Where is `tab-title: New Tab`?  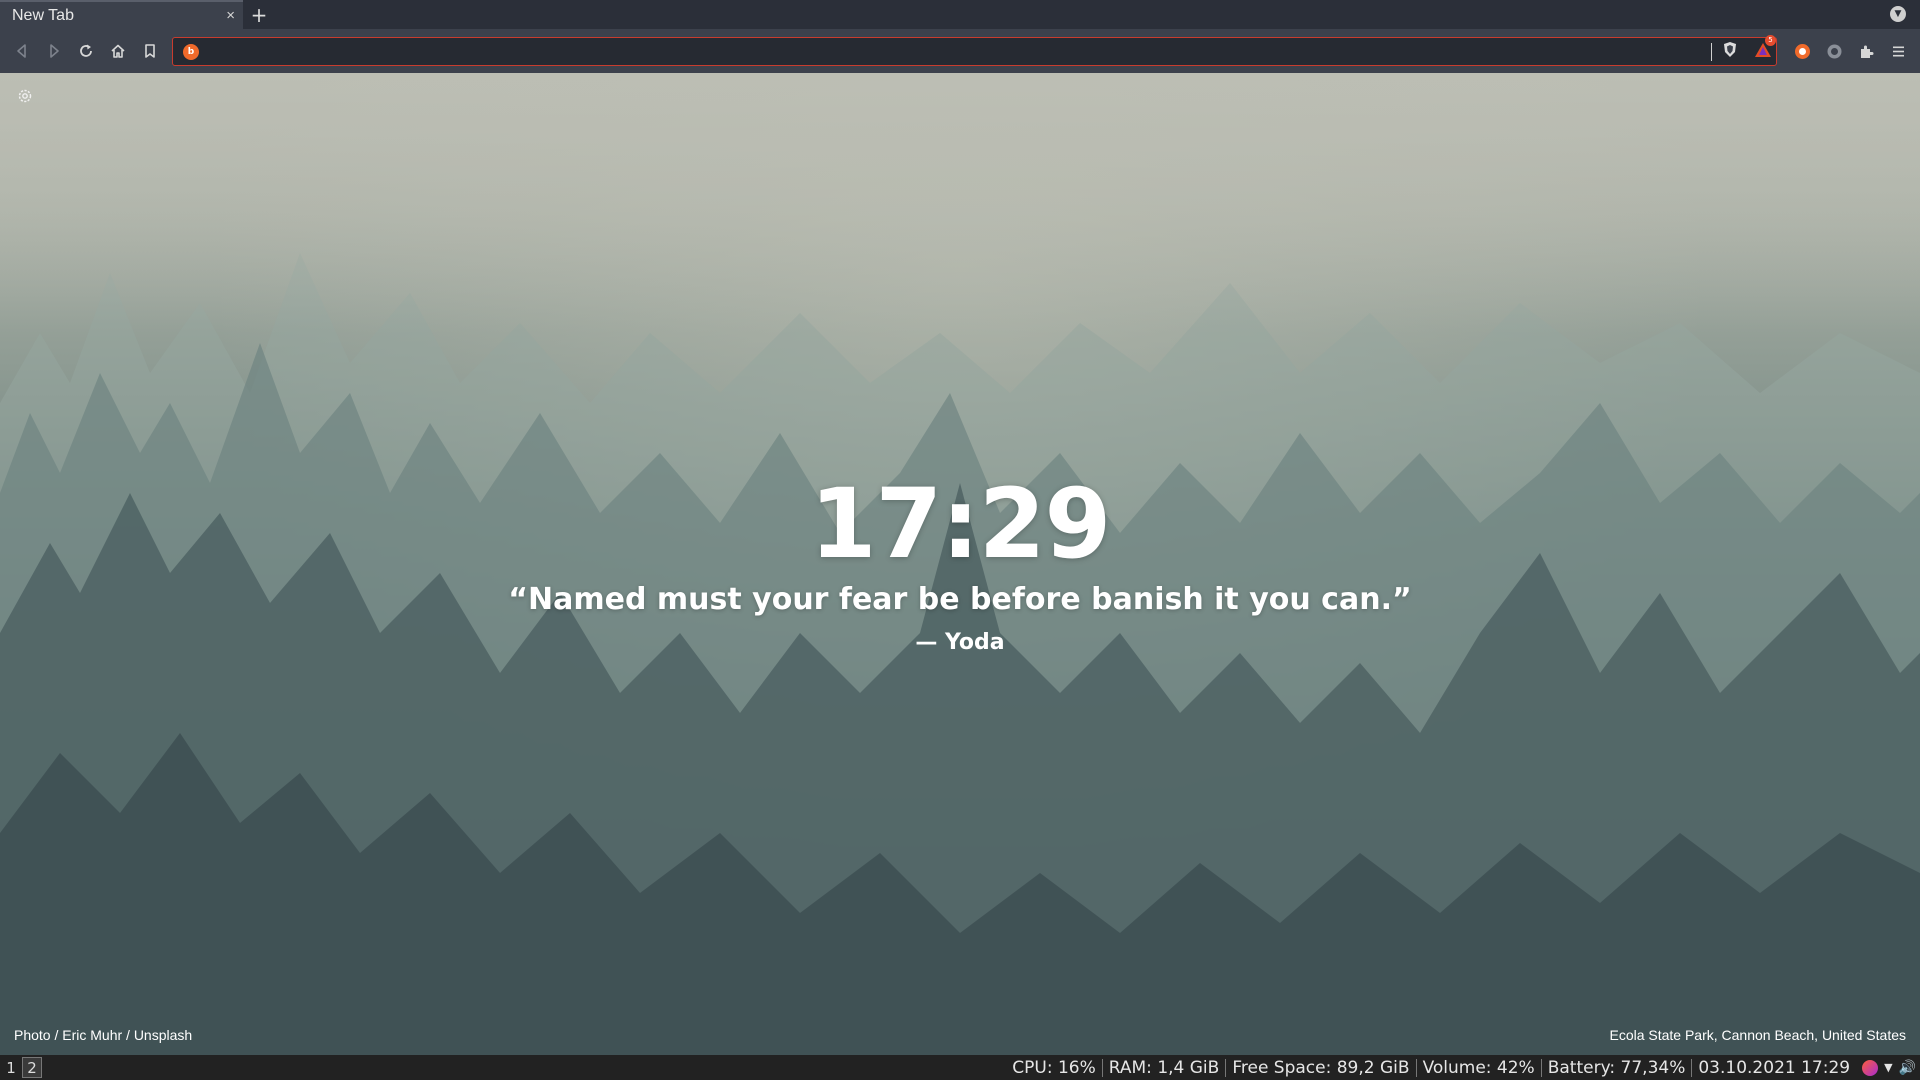
tab-title: New Tab is located at coordinates (43, 15).